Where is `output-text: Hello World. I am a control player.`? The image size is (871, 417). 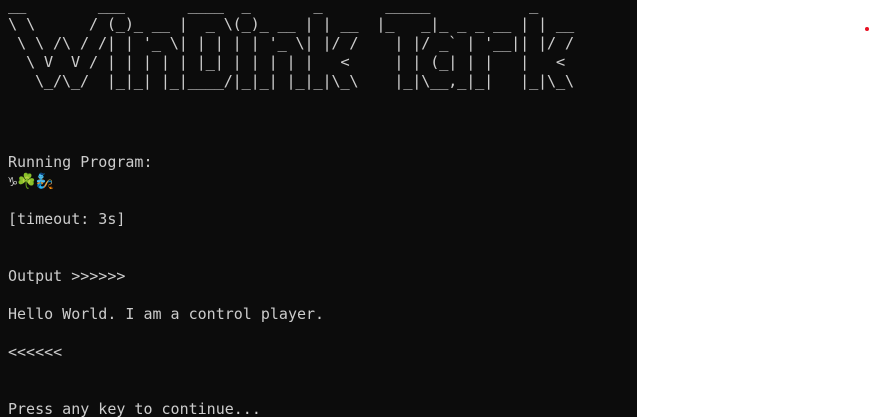
output-text: Hello World. I am a control player. is located at coordinates (166, 314).